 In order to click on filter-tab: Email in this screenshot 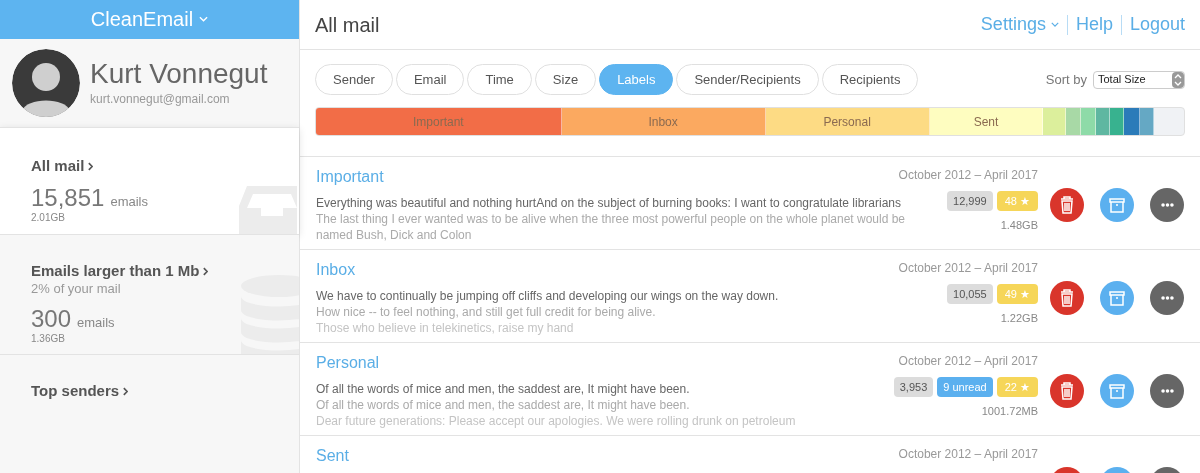, I will do `click(430, 79)`.